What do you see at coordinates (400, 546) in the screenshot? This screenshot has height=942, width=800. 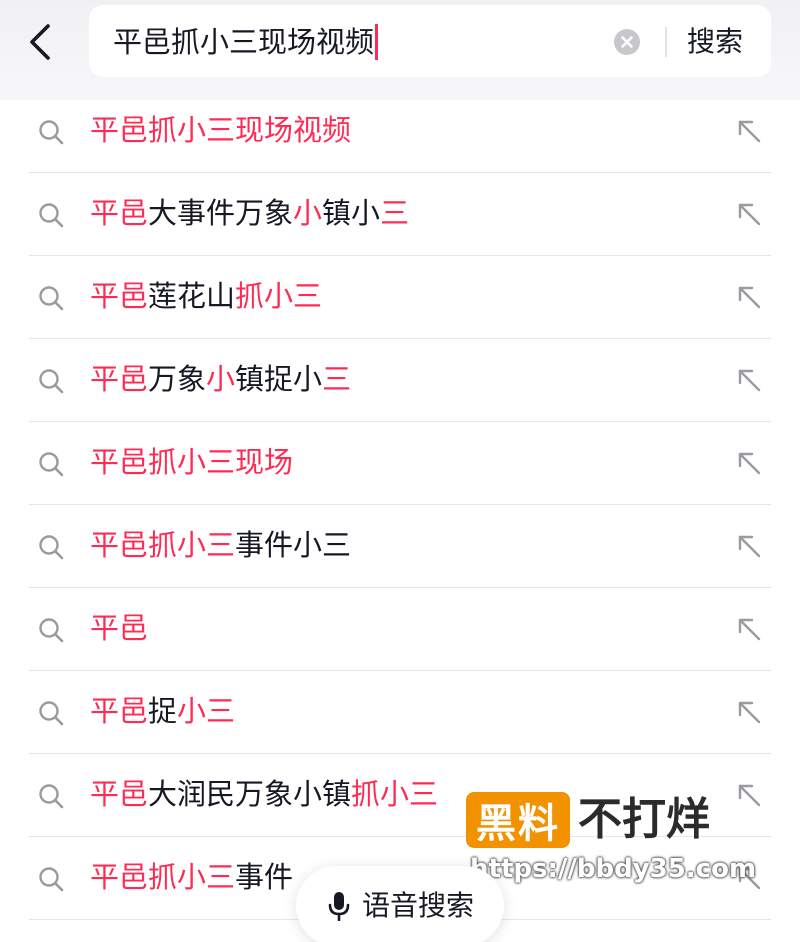 I see `suggestion-row: 平邑抓小三事件小三` at bounding box center [400, 546].